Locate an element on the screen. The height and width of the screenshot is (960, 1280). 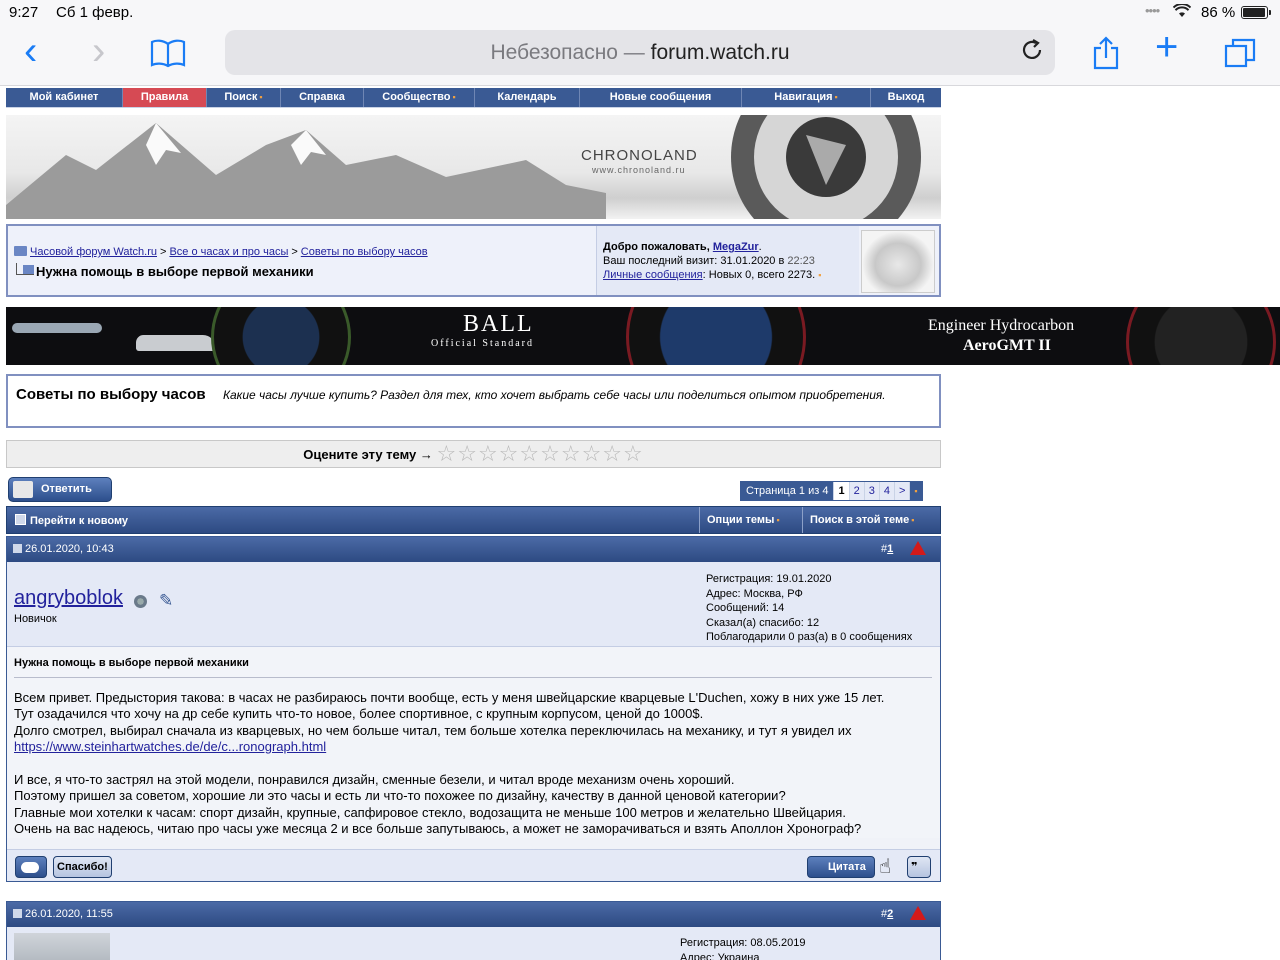
breadcrumb-link-advice: Советы по выбору часов is located at coordinates (364, 252).